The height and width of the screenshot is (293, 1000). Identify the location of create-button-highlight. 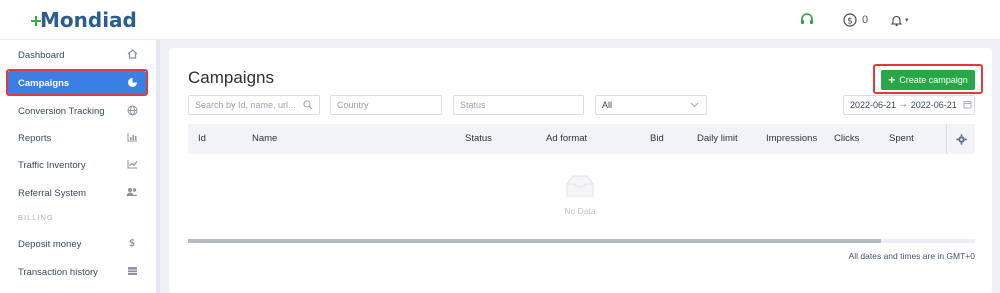
(928, 79).